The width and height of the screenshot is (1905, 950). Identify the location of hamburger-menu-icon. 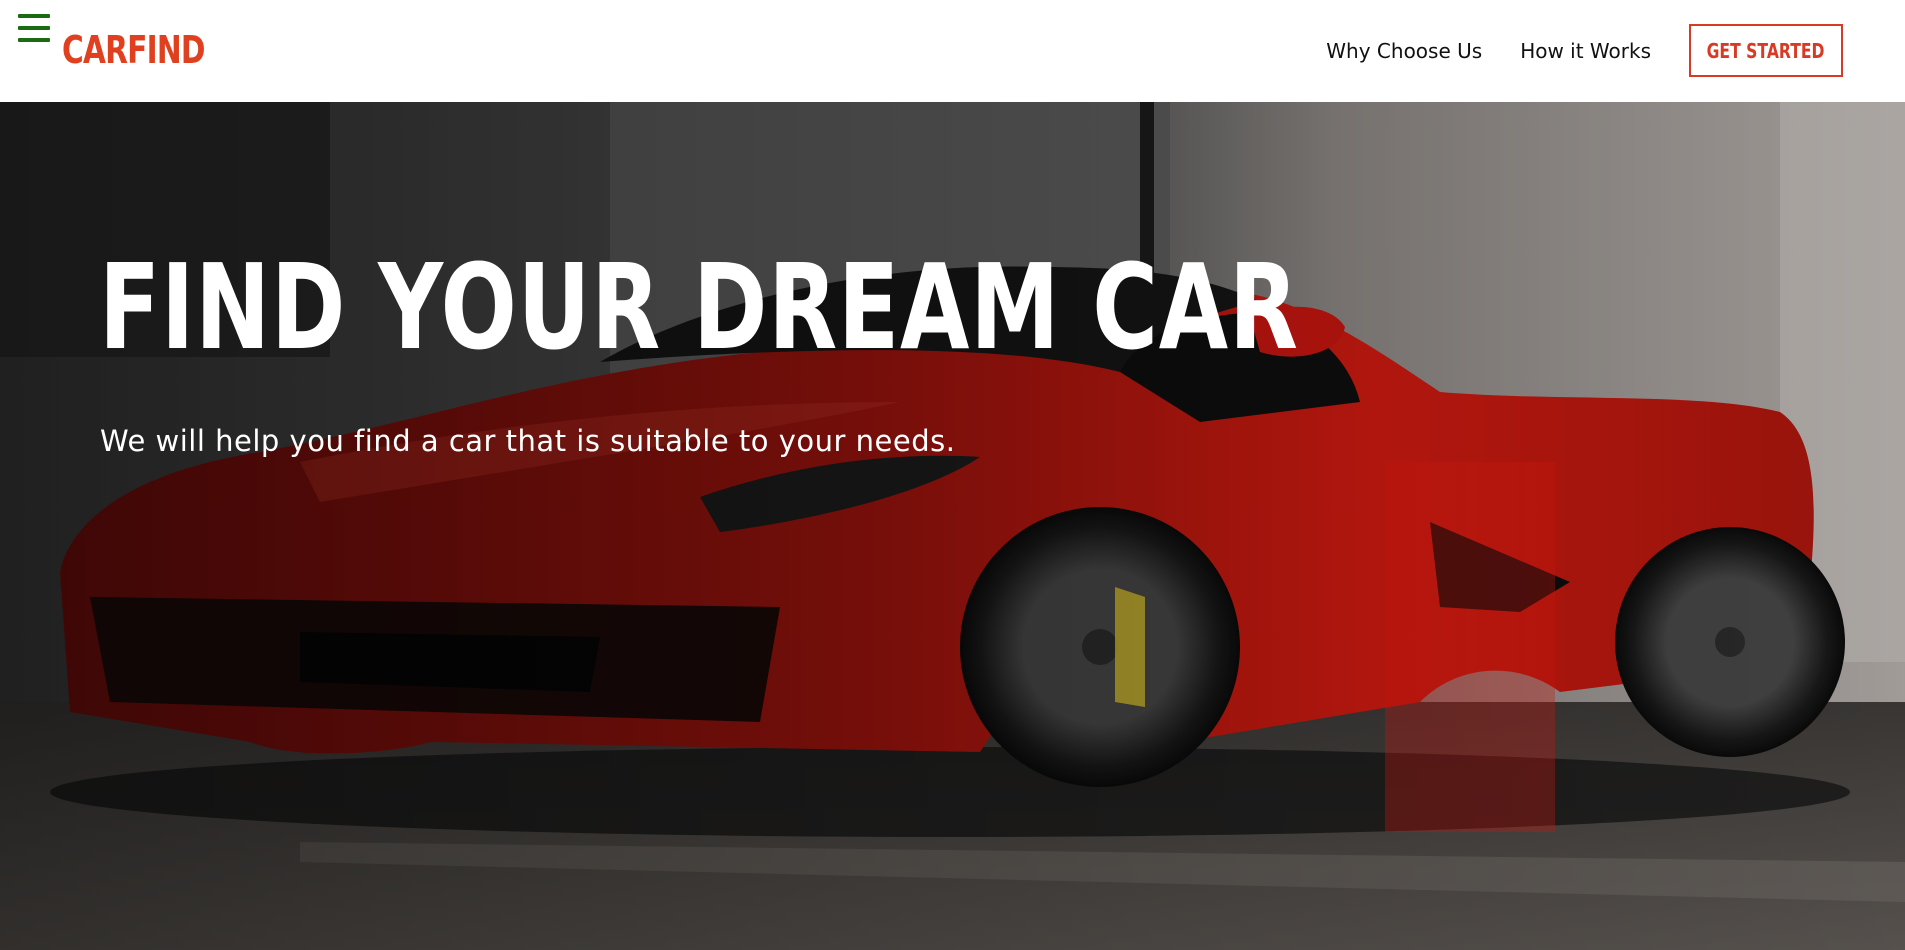
(35, 28).